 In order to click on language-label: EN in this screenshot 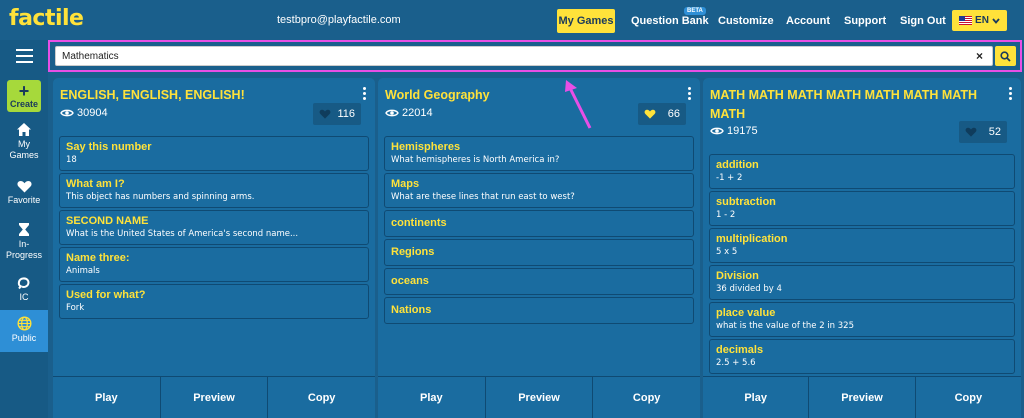, I will do `click(982, 20)`.